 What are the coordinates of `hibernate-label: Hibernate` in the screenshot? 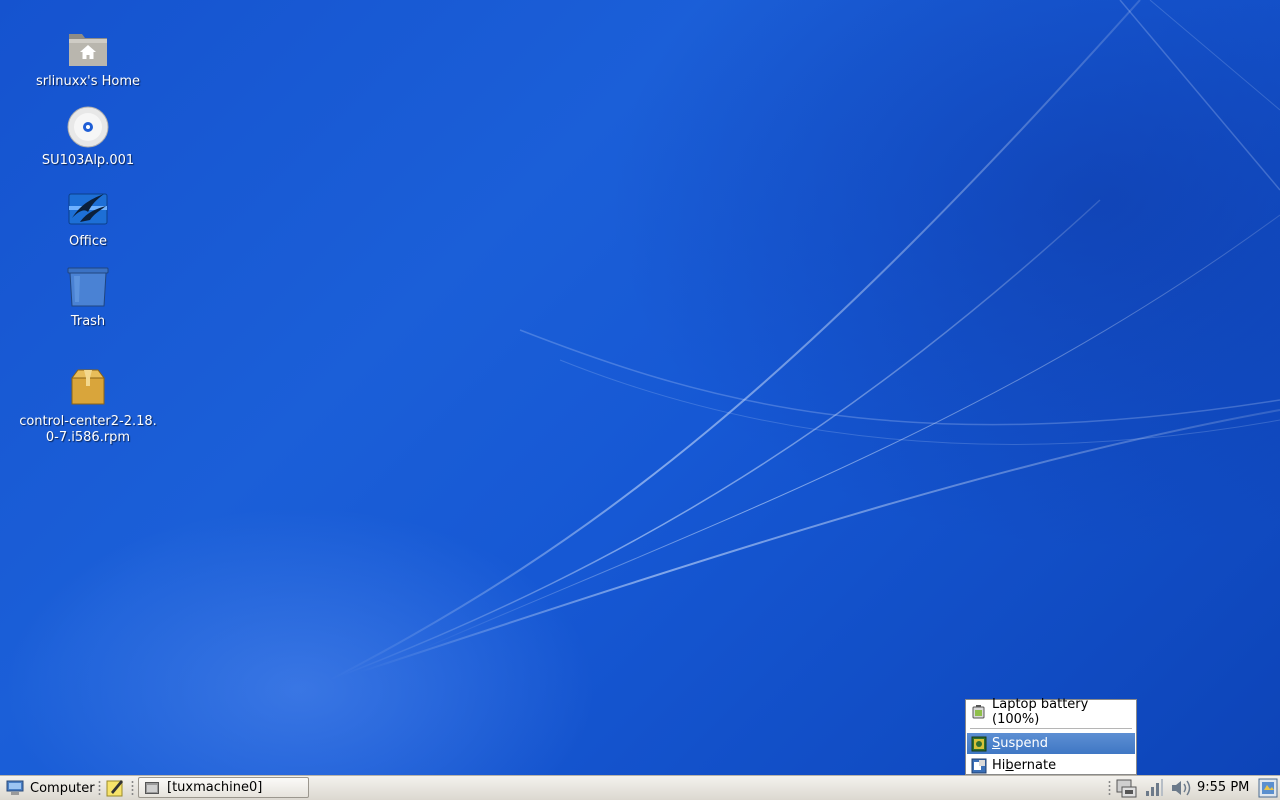 It's located at (1024, 765).